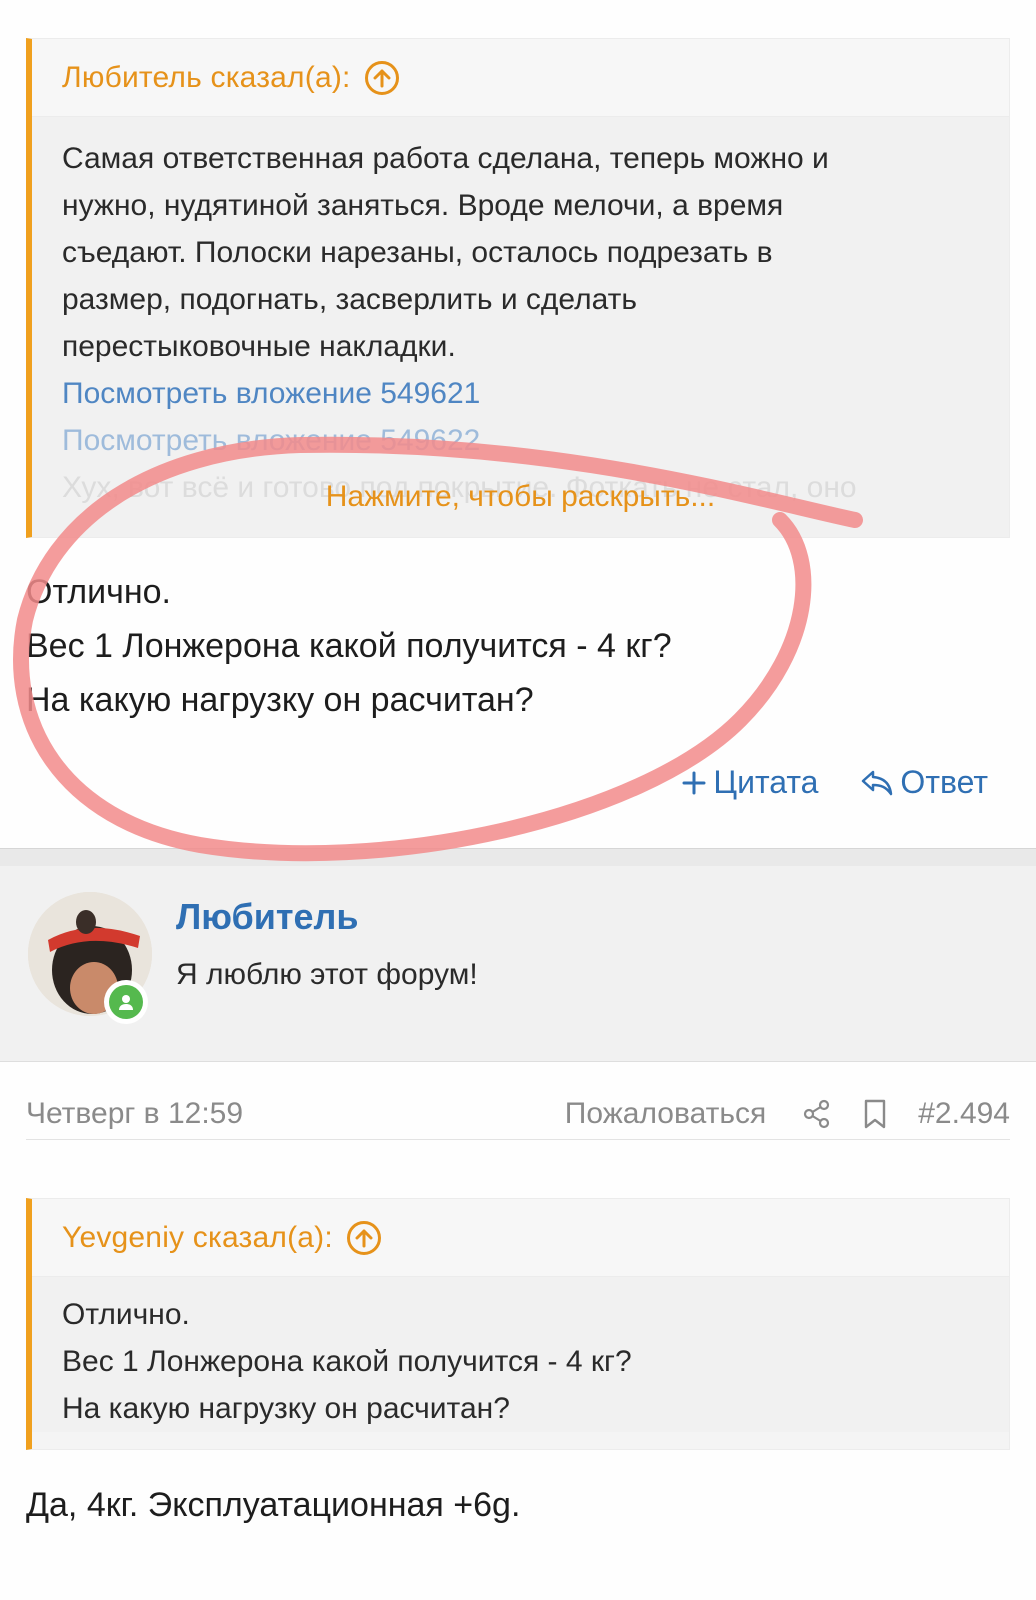 The width and height of the screenshot is (1036, 1600). I want to click on post-meta: Четверг в 12:59 Пожаловаться #2.494, so click(518, 1114).